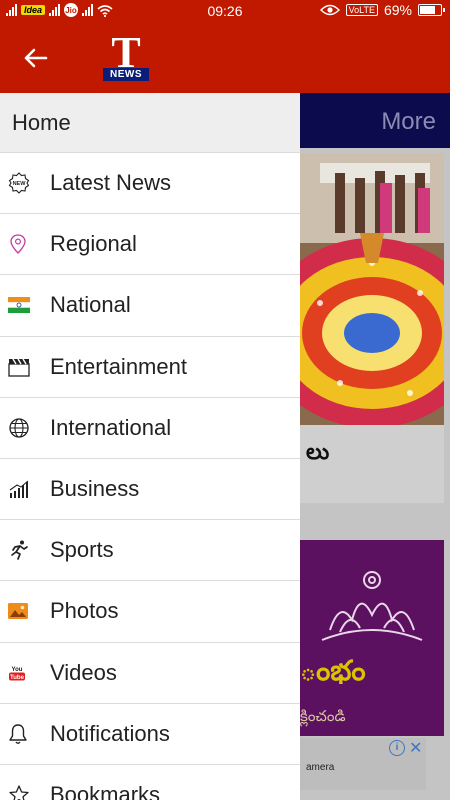  Describe the element at coordinates (90, 305) in the screenshot. I see `drawer-item-label: National` at that location.